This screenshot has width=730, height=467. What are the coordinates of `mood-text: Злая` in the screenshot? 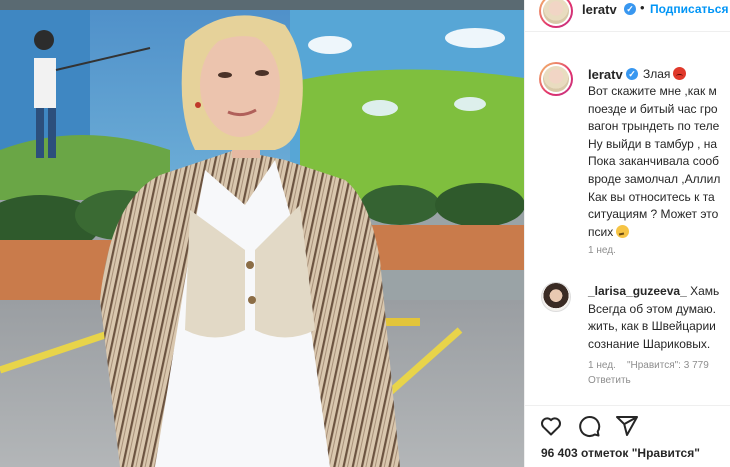 It's located at (657, 74).